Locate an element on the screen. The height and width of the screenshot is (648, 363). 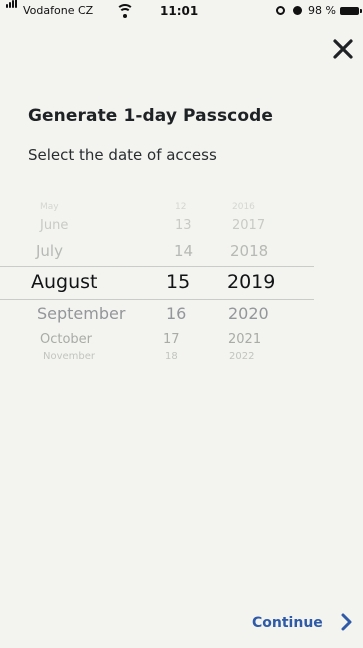
picker-row: May 12 2016 is located at coordinates (181, 208).